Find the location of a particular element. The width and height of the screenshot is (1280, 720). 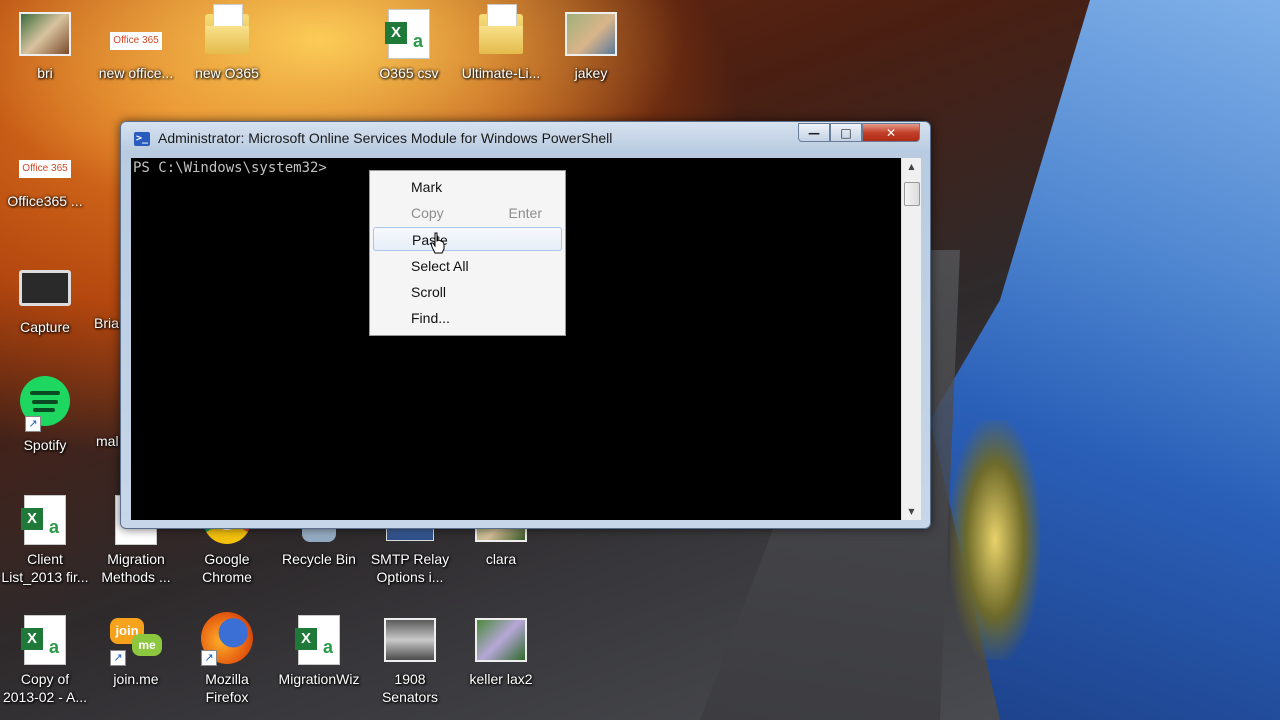

vertical-scrollbar: ▲ ▼ is located at coordinates (911, 339).